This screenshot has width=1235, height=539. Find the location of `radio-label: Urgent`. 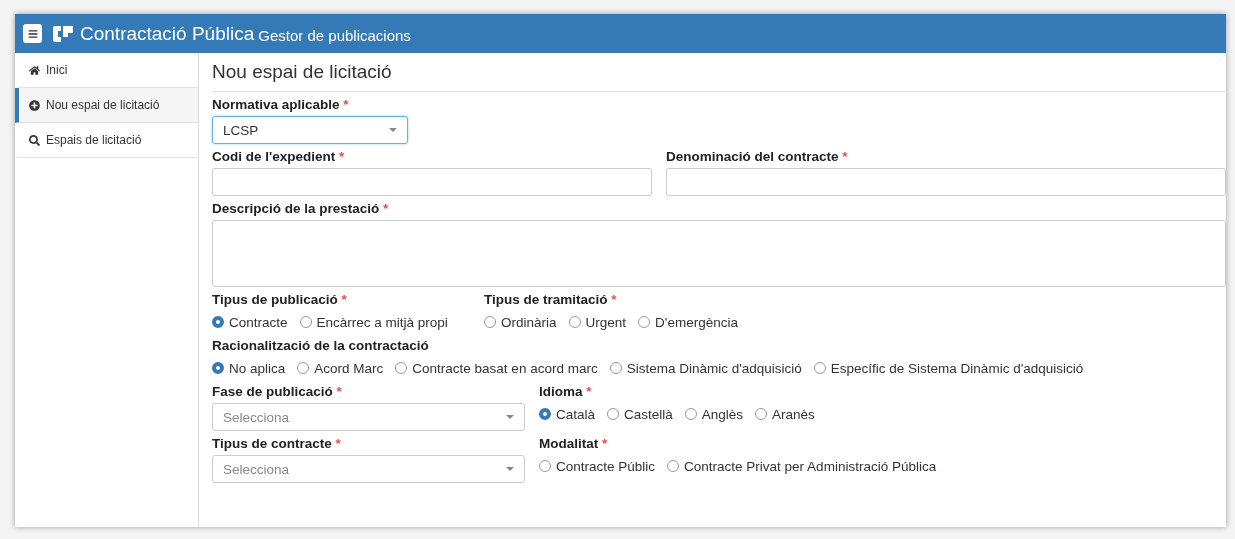

radio-label: Urgent is located at coordinates (606, 322).